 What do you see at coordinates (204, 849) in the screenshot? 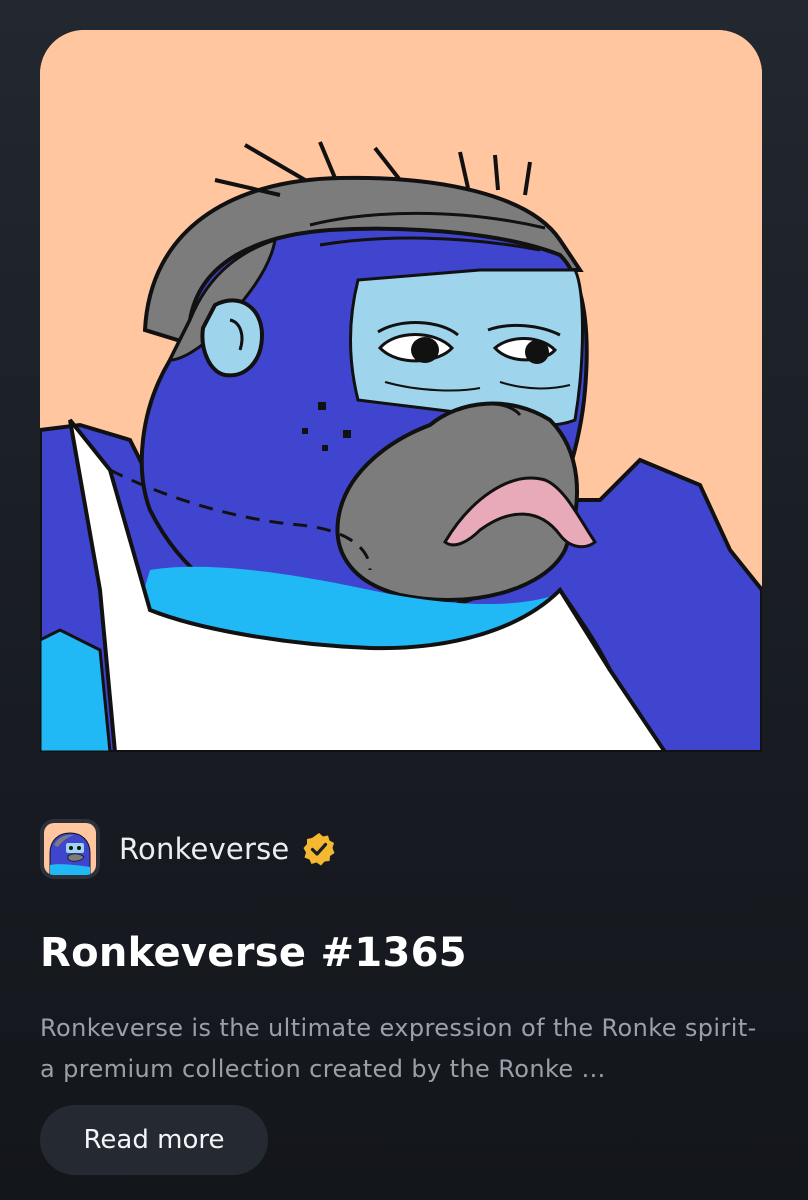
I see `collection-name: Ronkeverse` at bounding box center [204, 849].